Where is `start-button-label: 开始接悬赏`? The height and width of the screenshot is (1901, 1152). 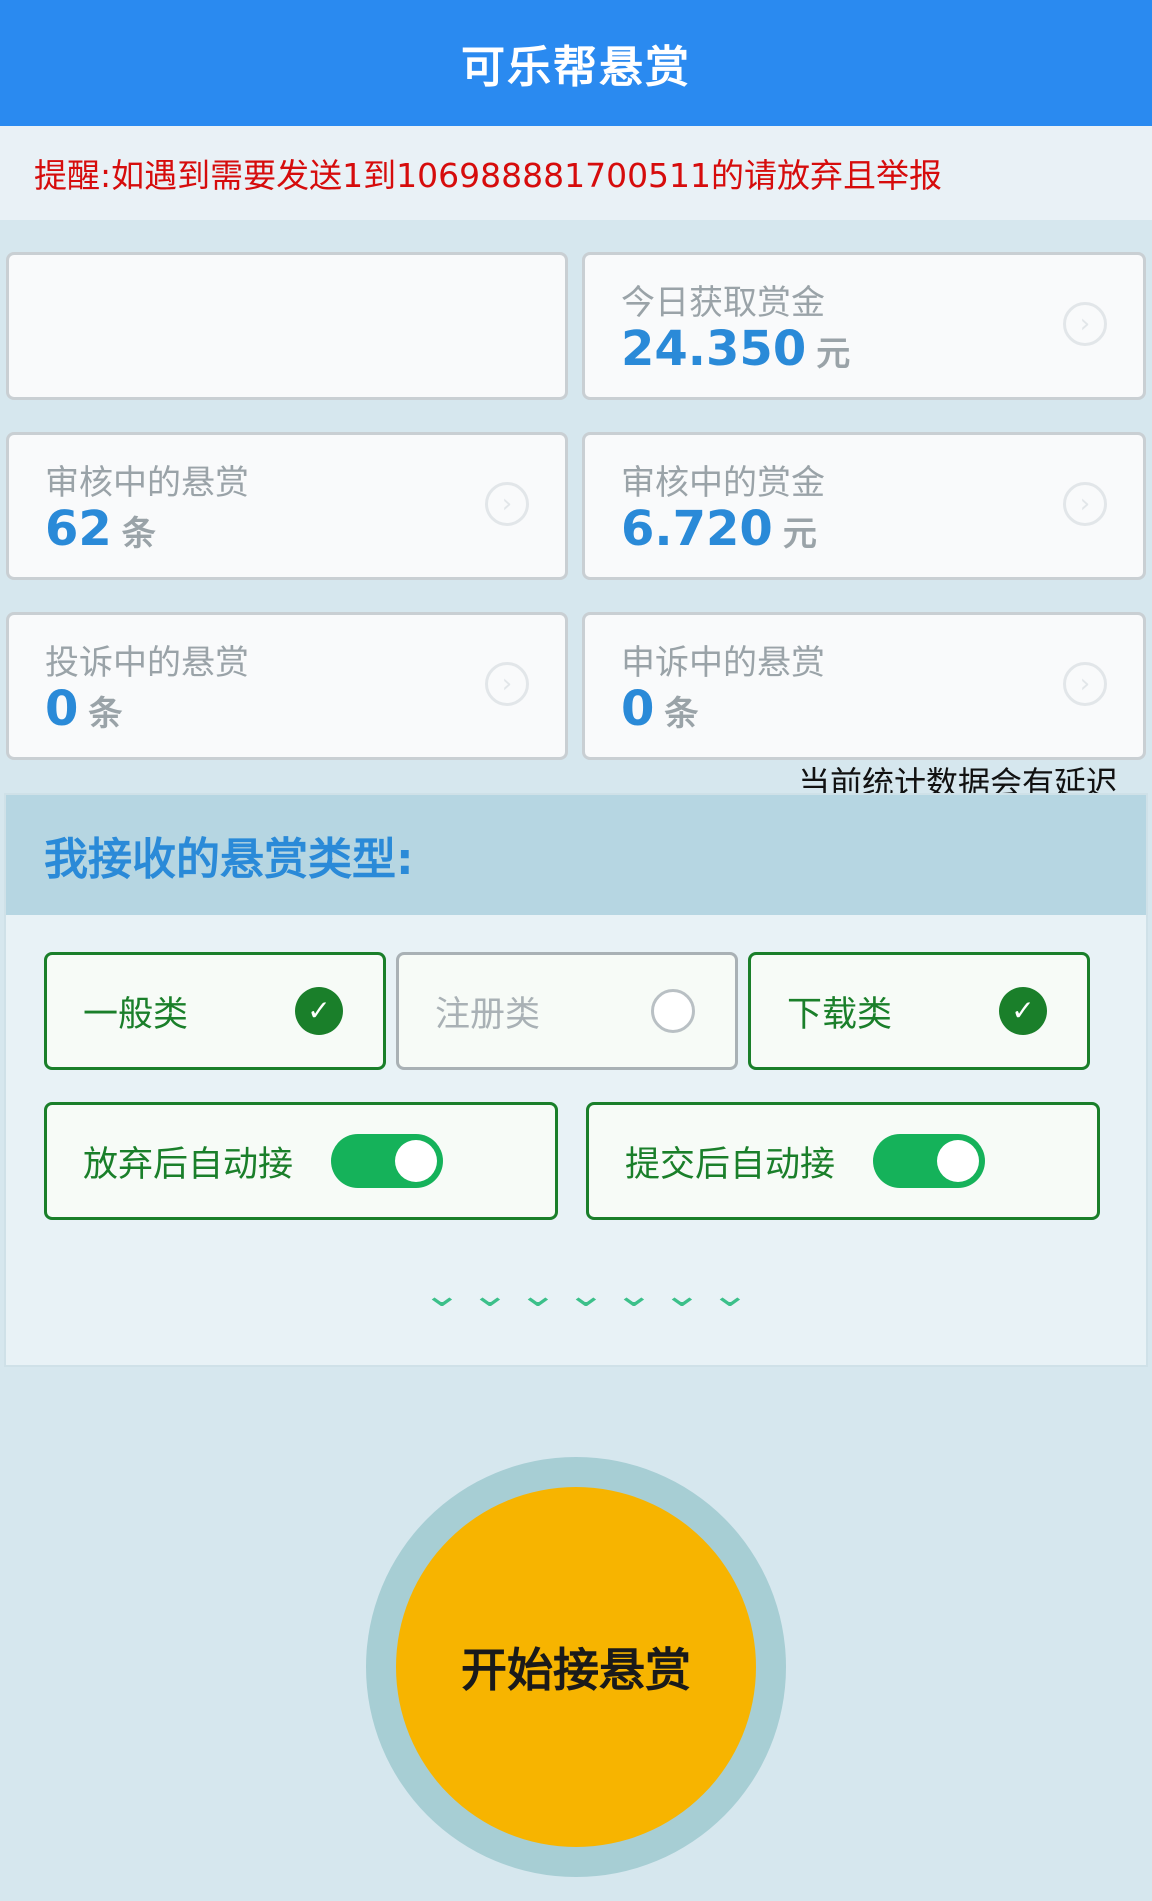 start-button-label: 开始接悬赏 is located at coordinates (576, 1670).